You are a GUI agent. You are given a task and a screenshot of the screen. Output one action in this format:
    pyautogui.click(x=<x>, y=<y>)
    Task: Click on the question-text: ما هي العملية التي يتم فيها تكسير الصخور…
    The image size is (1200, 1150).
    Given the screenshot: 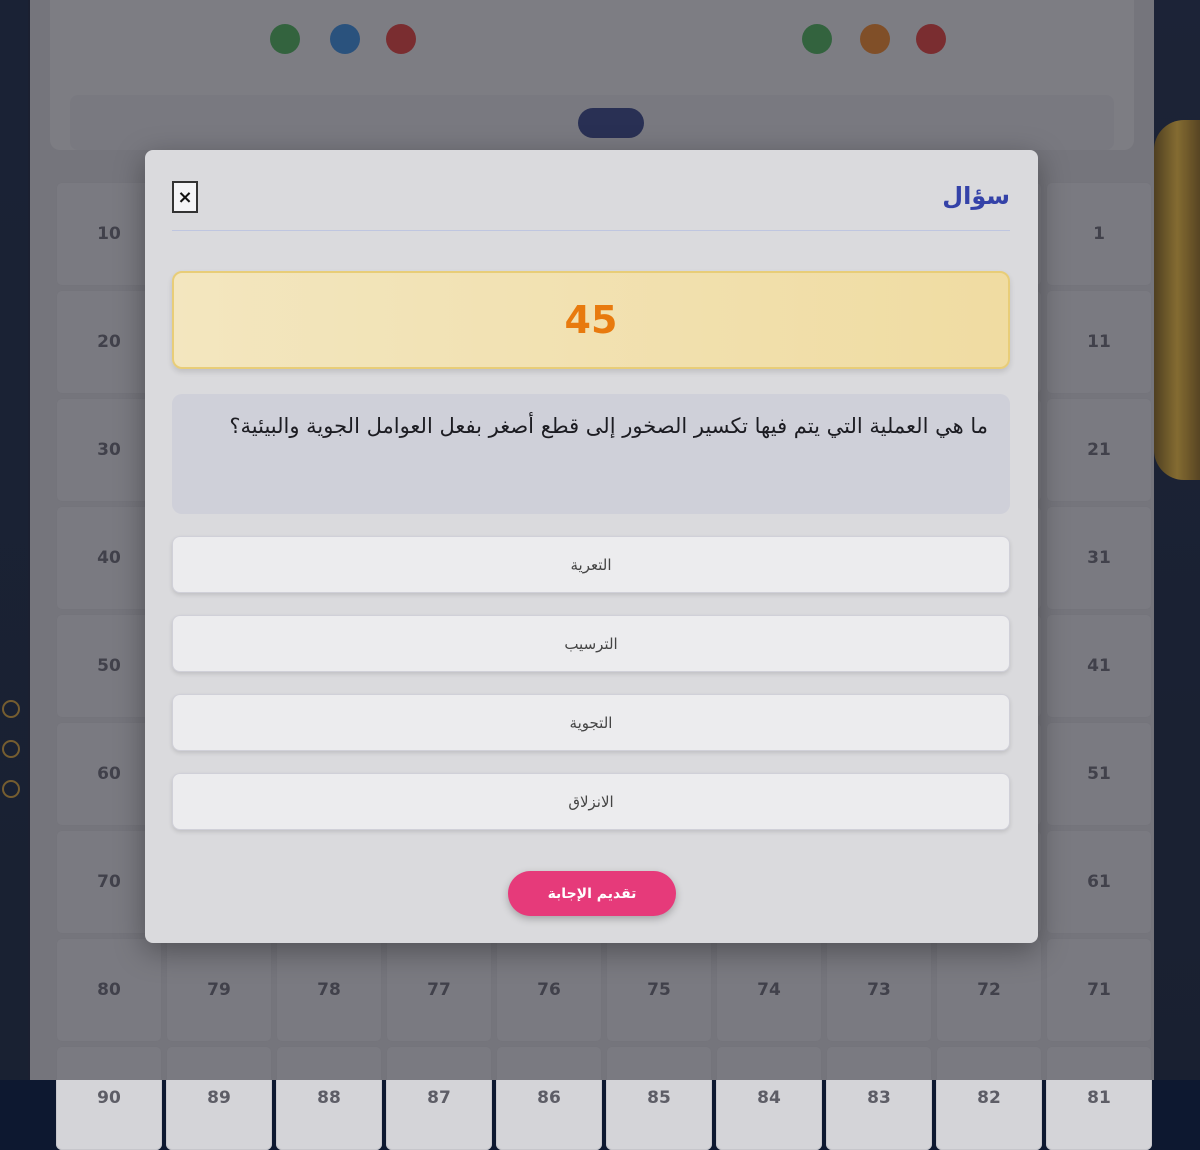 What is the action you would take?
    pyautogui.click(x=591, y=454)
    